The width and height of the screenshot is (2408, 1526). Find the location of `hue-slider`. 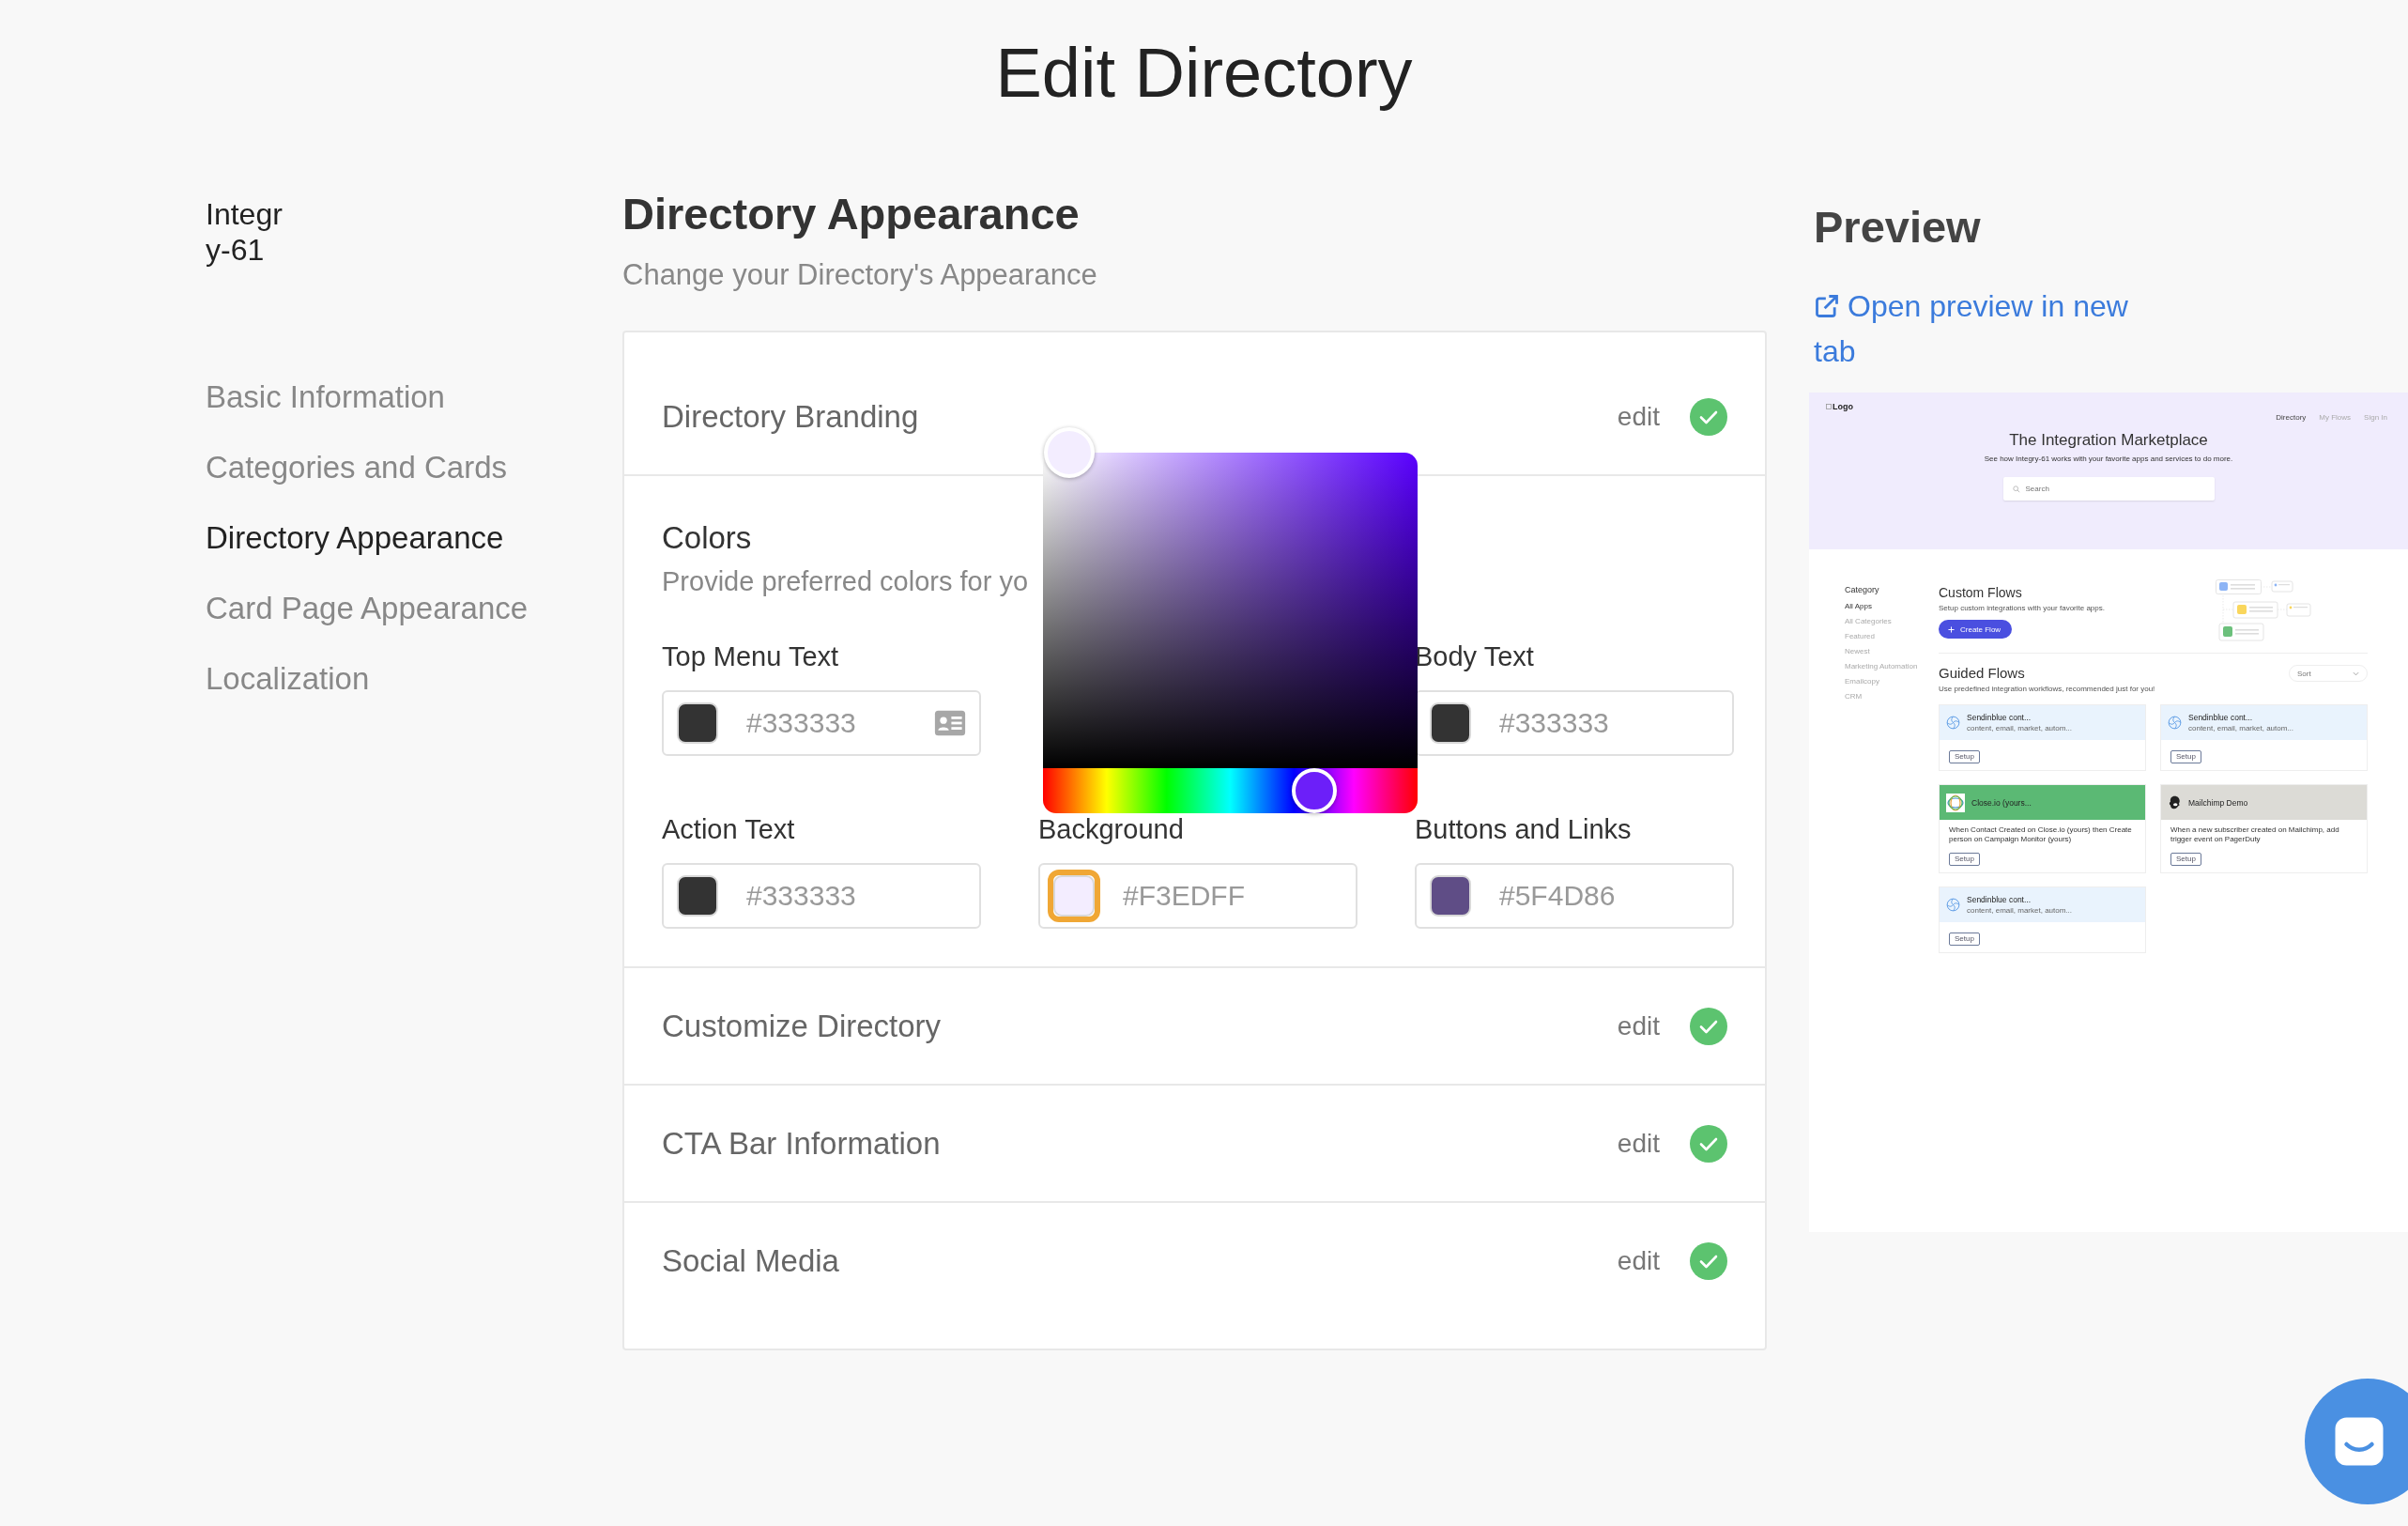

hue-slider is located at coordinates (1230, 790).